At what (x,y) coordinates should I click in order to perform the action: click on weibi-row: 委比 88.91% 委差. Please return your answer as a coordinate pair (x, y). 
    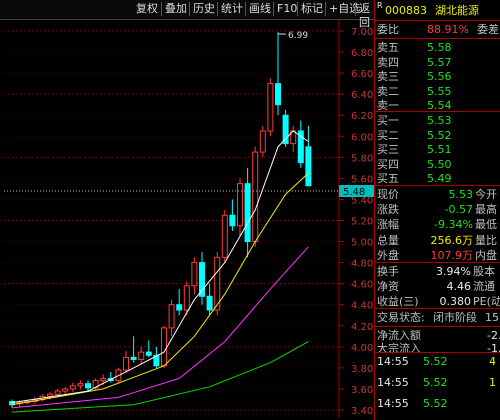
    Looking at the image, I should click on (438, 29).